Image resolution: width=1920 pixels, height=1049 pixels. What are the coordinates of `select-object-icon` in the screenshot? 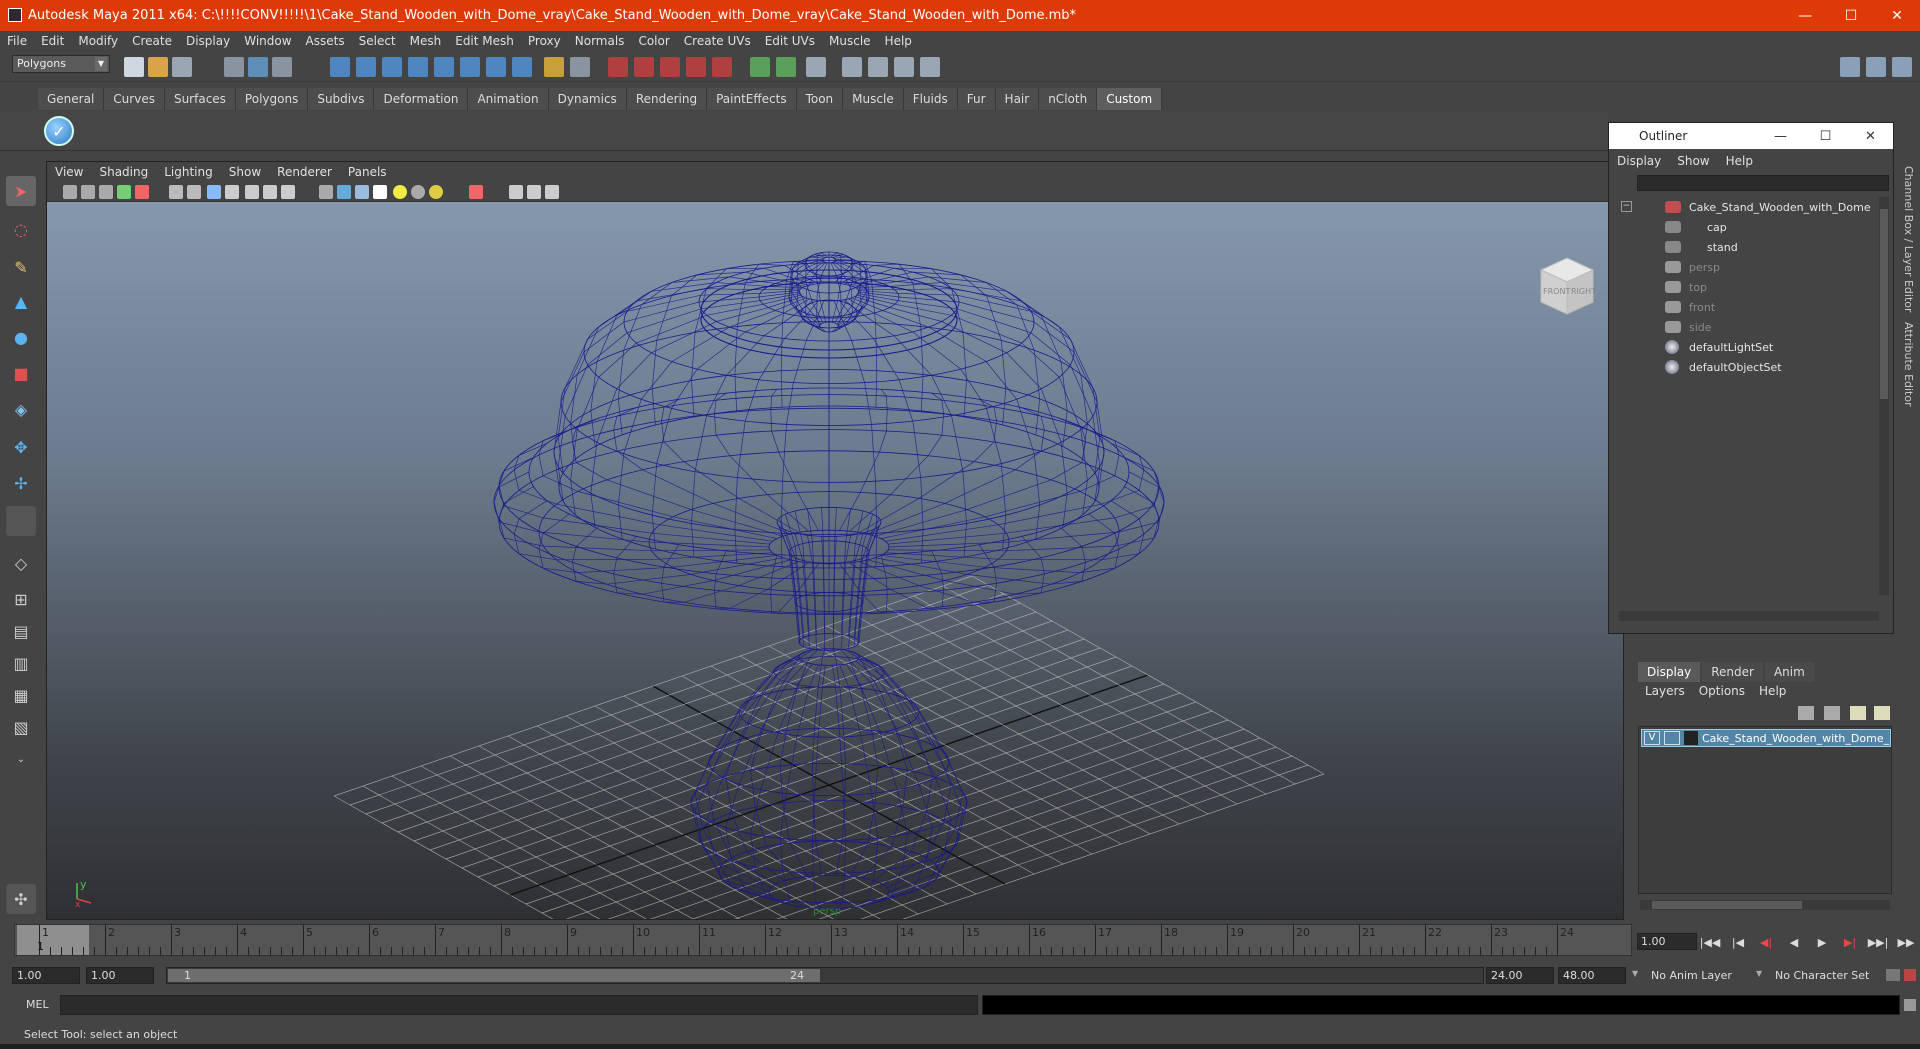 It's located at (258, 67).